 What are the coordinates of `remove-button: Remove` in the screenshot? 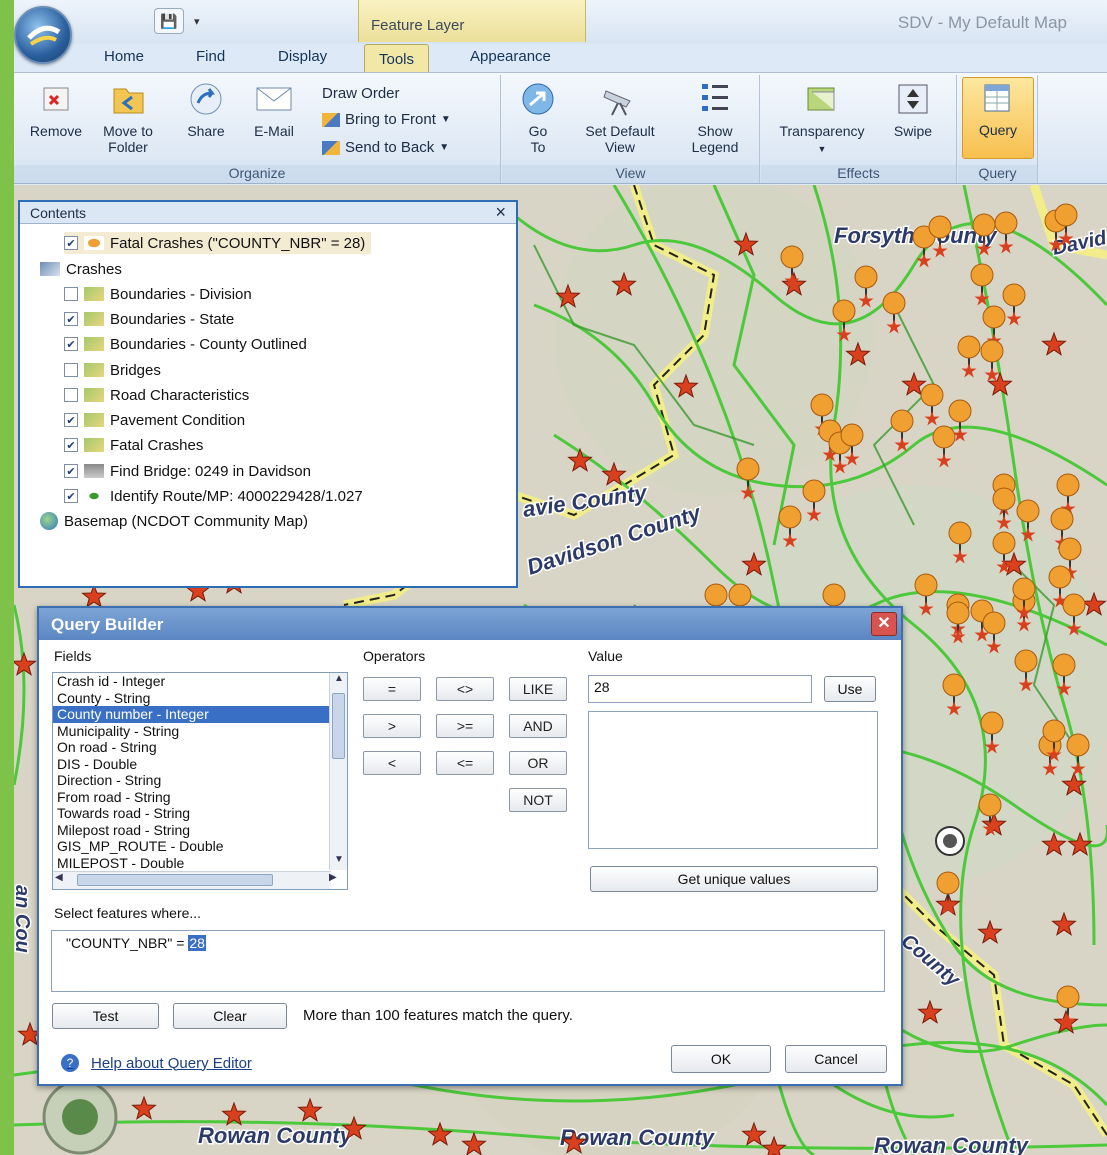 It's located at (56, 109).